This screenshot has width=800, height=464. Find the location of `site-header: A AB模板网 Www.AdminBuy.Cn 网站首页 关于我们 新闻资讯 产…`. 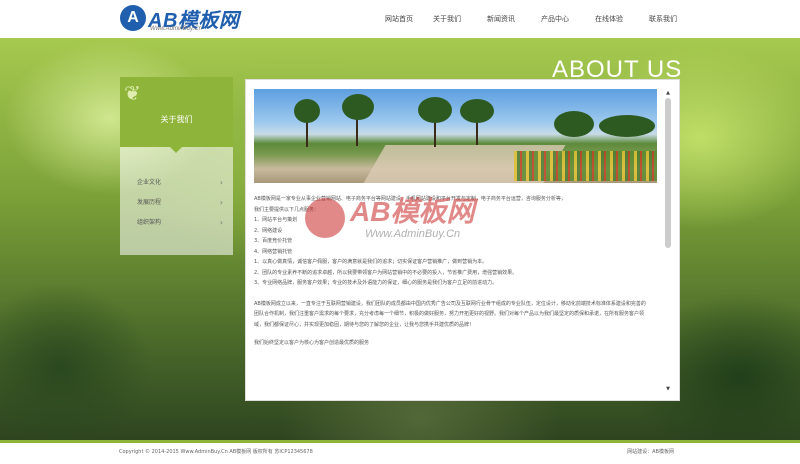

site-header: A AB模板网 Www.AdminBuy.Cn 网站首页 关于我们 新闻资讯 产… is located at coordinates (400, 19).